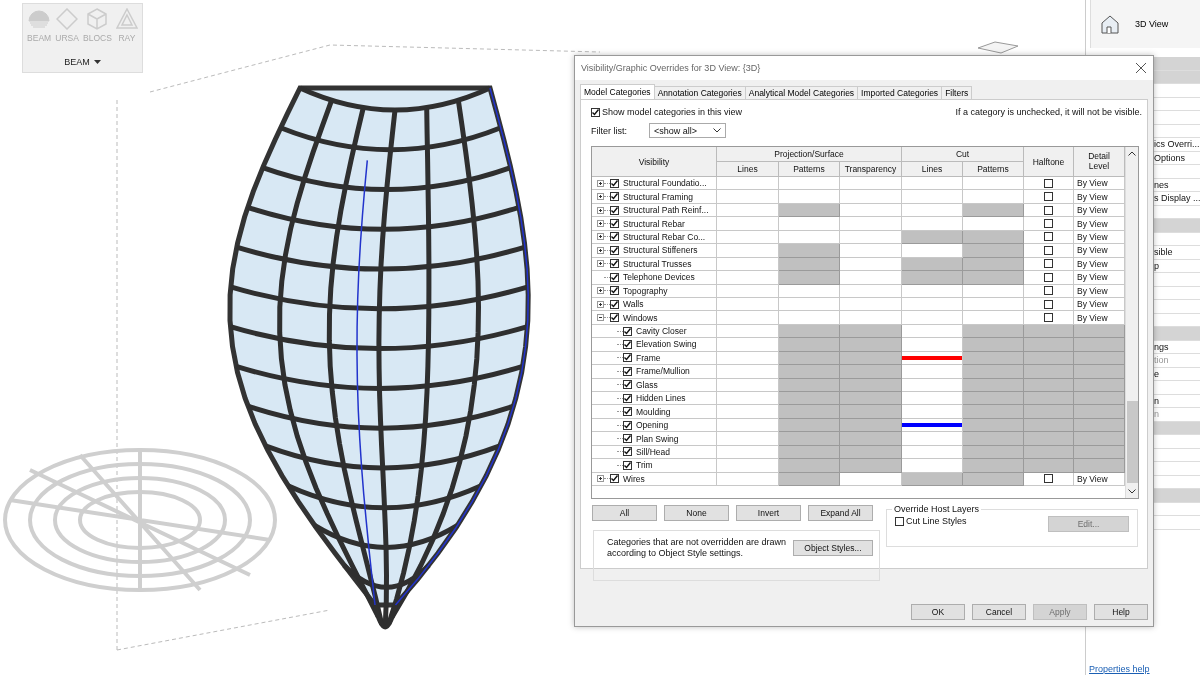 This screenshot has width=1200, height=675. Describe the element at coordinates (687, 130) in the screenshot. I see `filter-dropdown: <show all>` at that location.